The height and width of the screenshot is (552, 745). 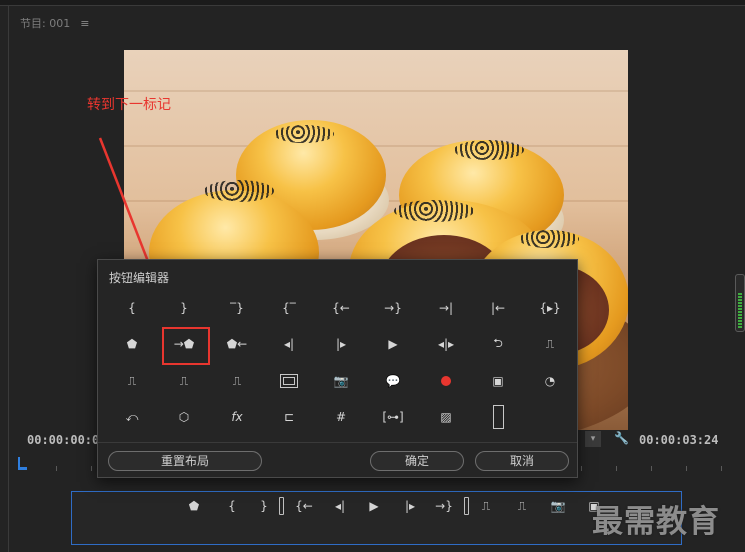 I want to click on icon-glyph: [⊶], so click(x=393, y=417).